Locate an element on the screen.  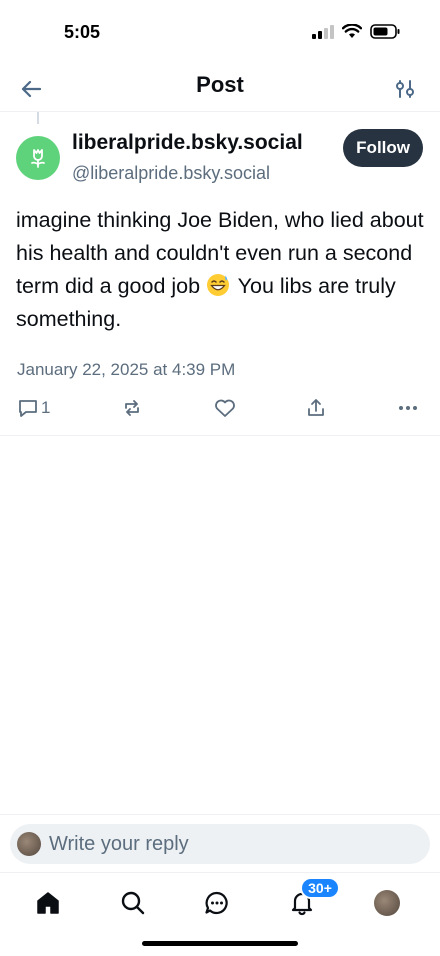
home-icon is located at coordinates (48, 903).